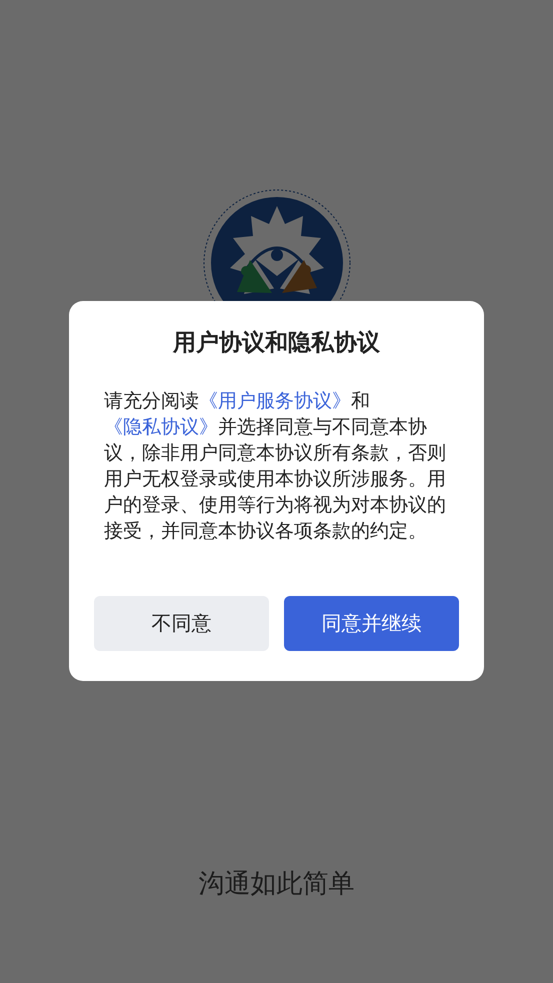  What do you see at coordinates (181, 623) in the screenshot?
I see `disagree-button: 不同意` at bounding box center [181, 623].